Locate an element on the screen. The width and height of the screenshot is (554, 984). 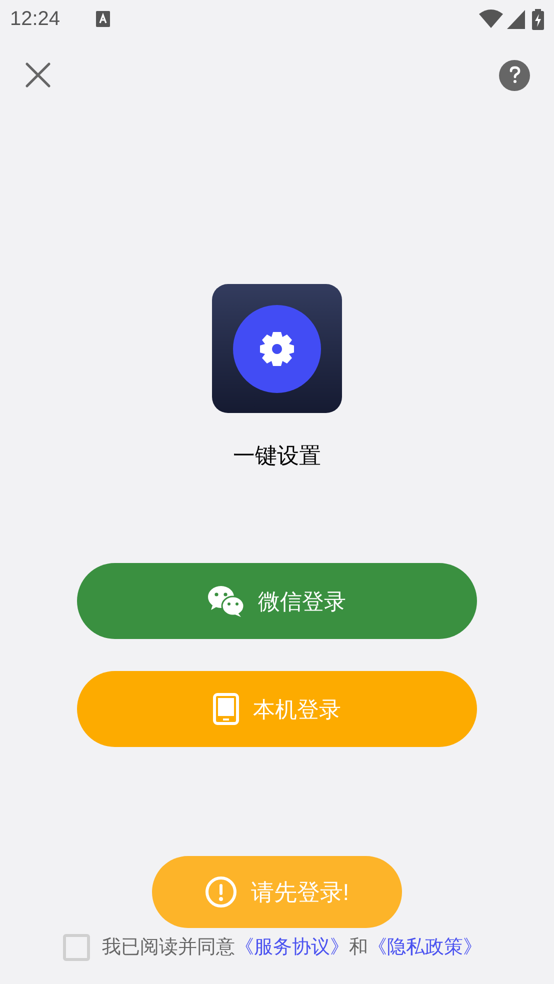
signal-icon is located at coordinates (516, 19).